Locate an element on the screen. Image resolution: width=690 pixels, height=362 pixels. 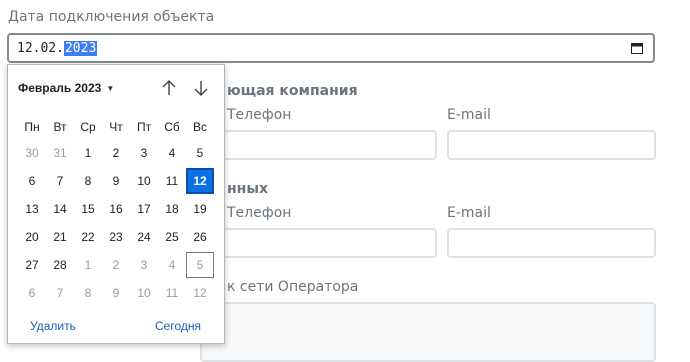
calendar-day: 25 is located at coordinates (172, 237).